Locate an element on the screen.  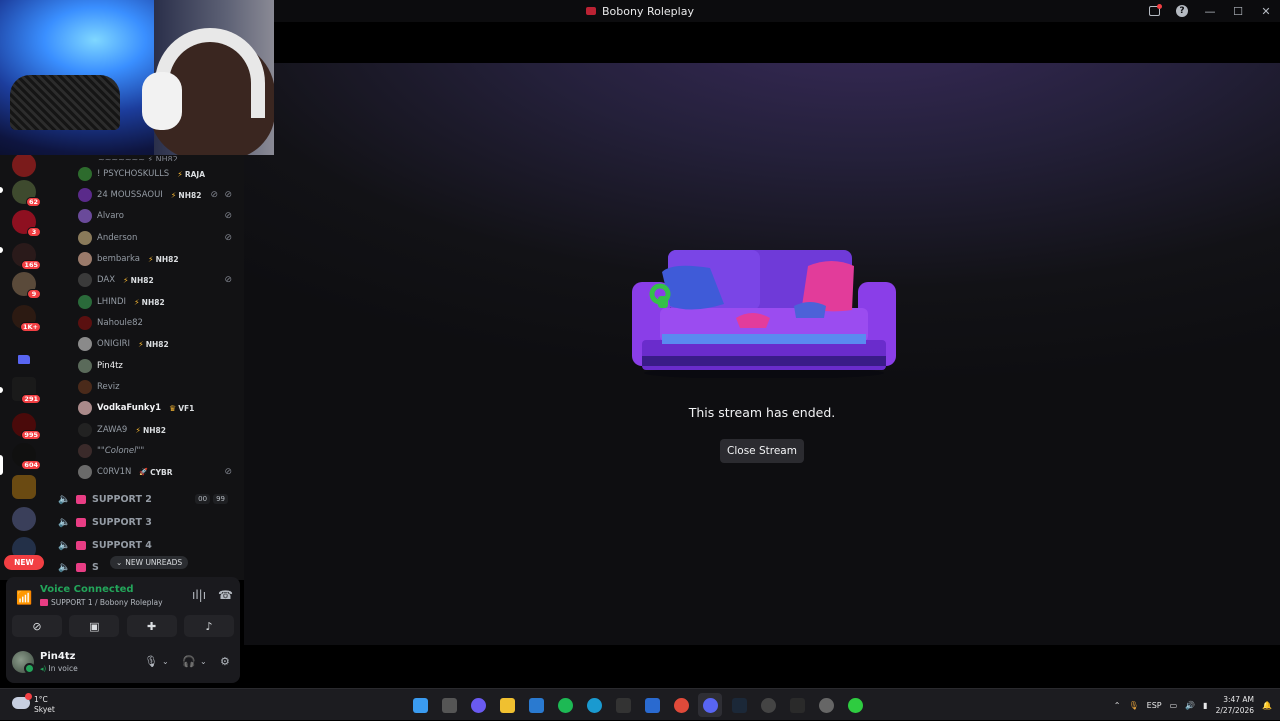
voice-member: Alvaro is located at coordinates (101, 216).